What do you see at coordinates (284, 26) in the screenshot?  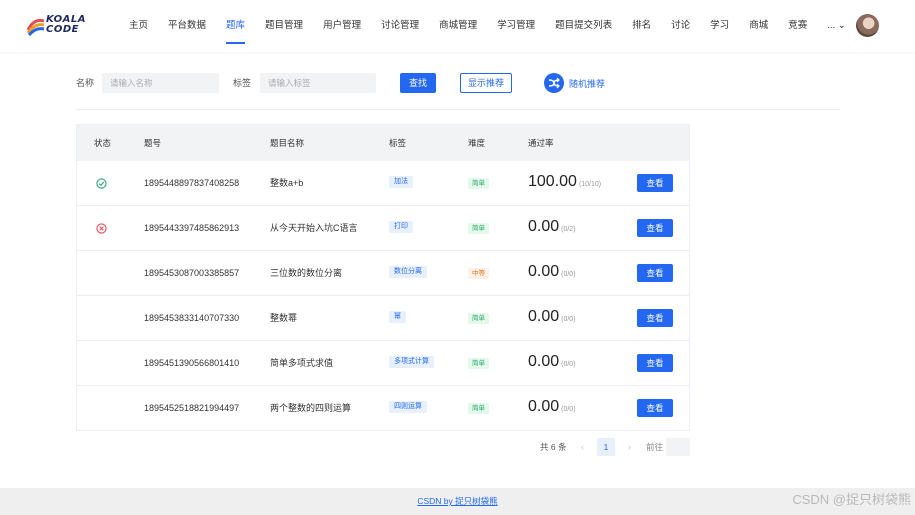 I see `nav-item-problem-admin: 题目管理` at bounding box center [284, 26].